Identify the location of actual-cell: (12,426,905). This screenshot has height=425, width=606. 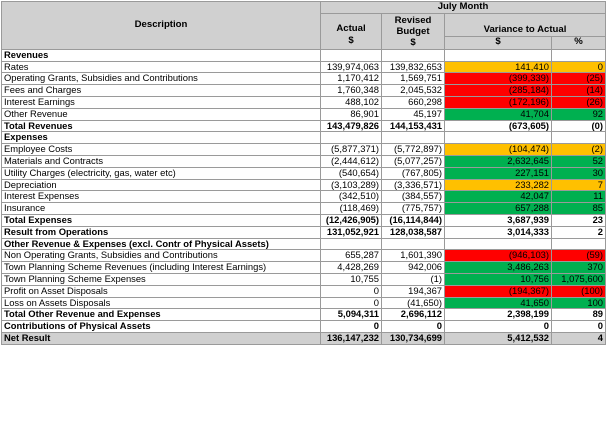
(351, 220).